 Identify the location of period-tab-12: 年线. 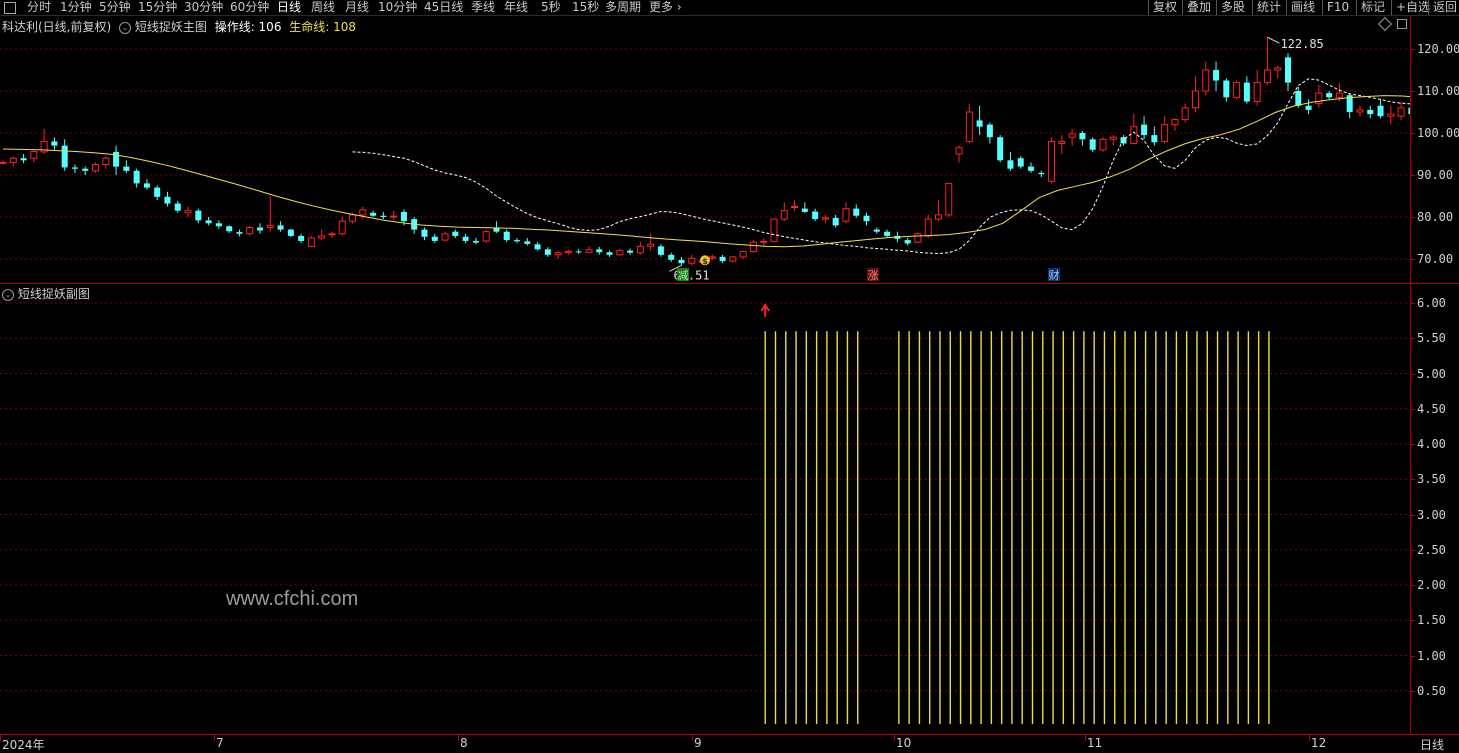
(516, 7).